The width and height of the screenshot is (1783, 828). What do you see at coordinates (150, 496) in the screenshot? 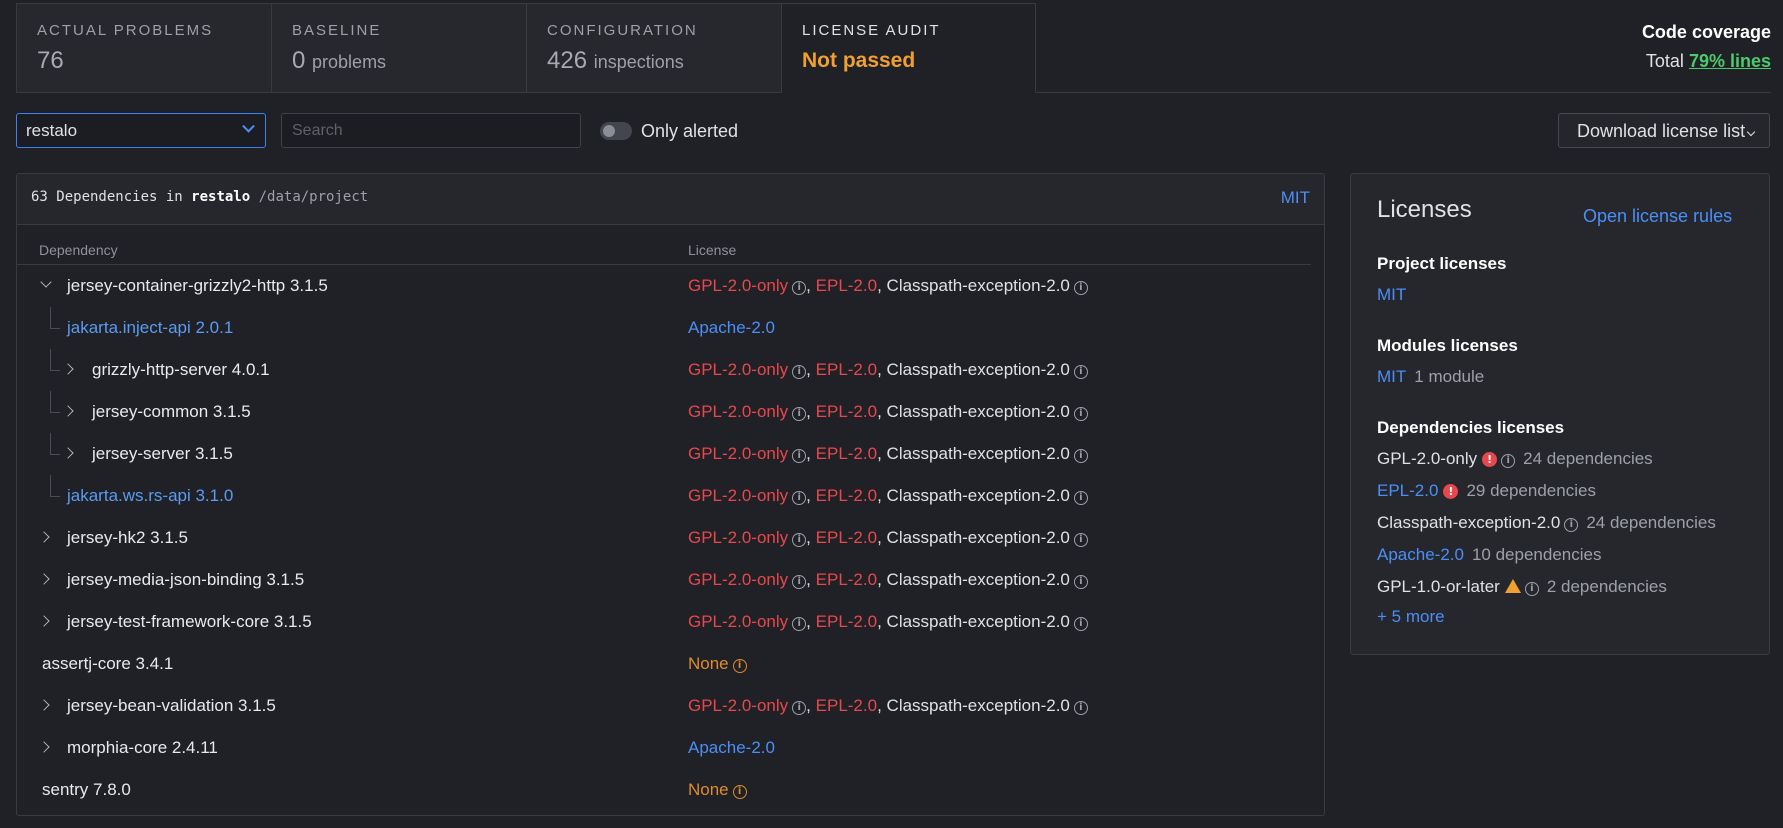
I see `dependency-name: jakarta.ws.rs-api 3.1.0` at bounding box center [150, 496].